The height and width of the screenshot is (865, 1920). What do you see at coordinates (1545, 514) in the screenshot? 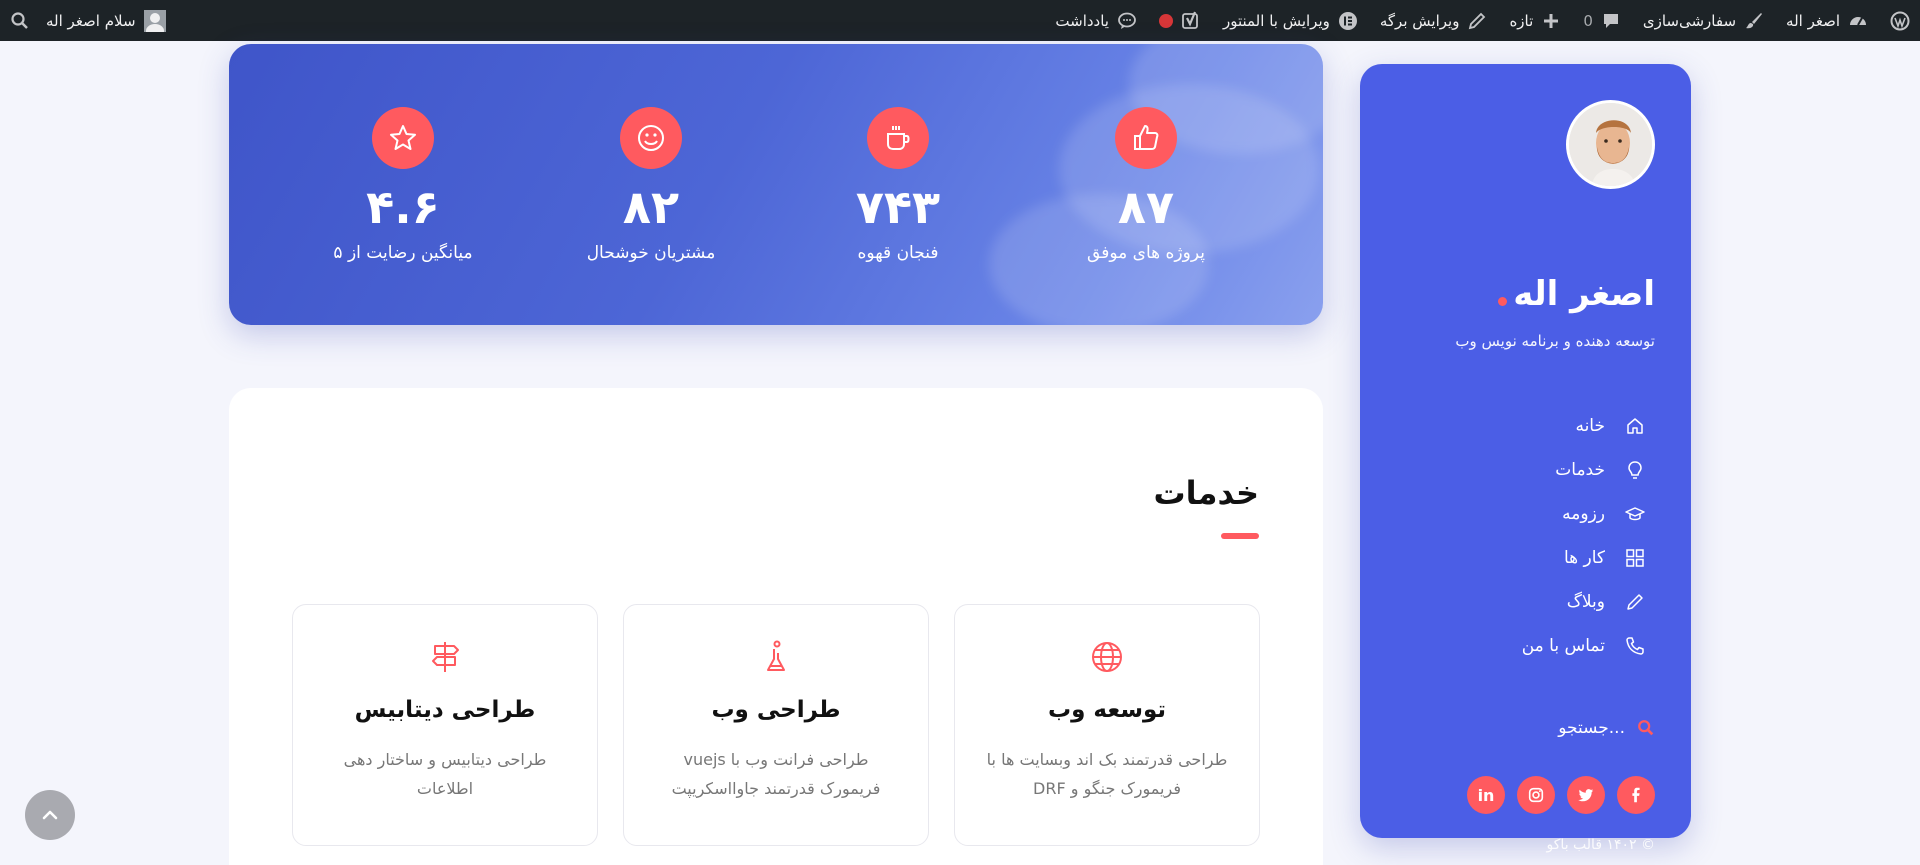
I see `nav-item-resume: رزومه` at bounding box center [1545, 514].